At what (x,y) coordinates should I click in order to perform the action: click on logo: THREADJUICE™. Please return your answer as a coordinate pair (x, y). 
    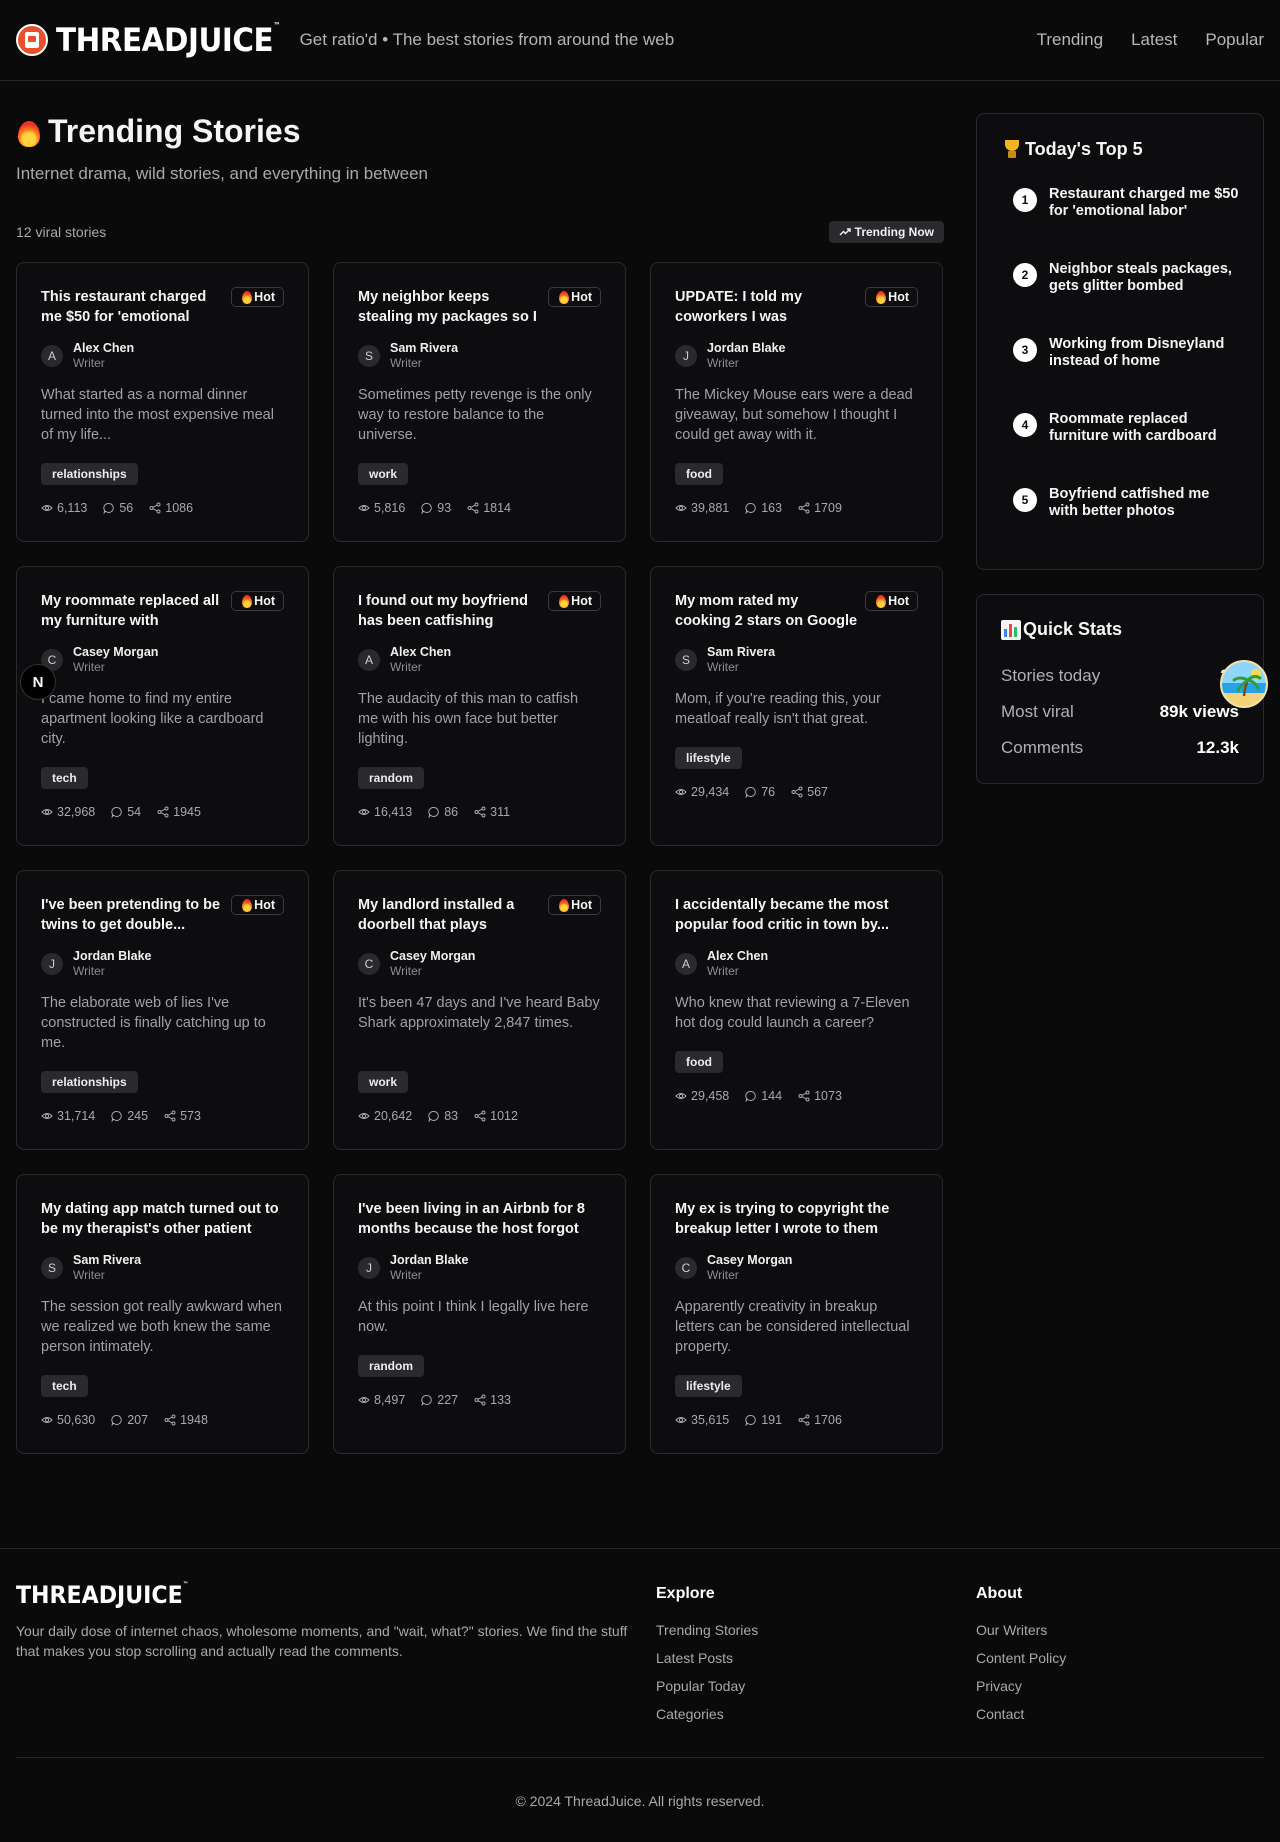
    Looking at the image, I should click on (158, 39).